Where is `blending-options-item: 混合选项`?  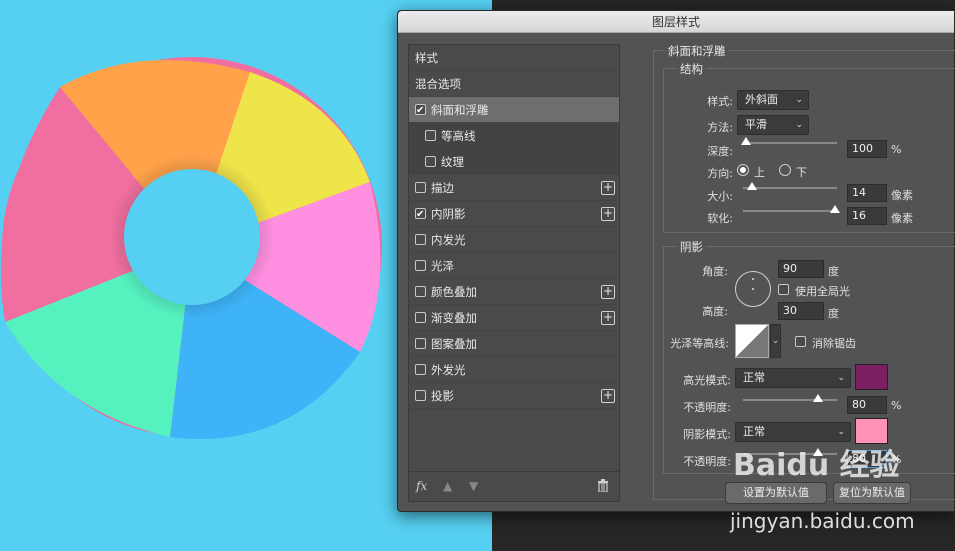 blending-options-item: 混合选项 is located at coordinates (514, 84).